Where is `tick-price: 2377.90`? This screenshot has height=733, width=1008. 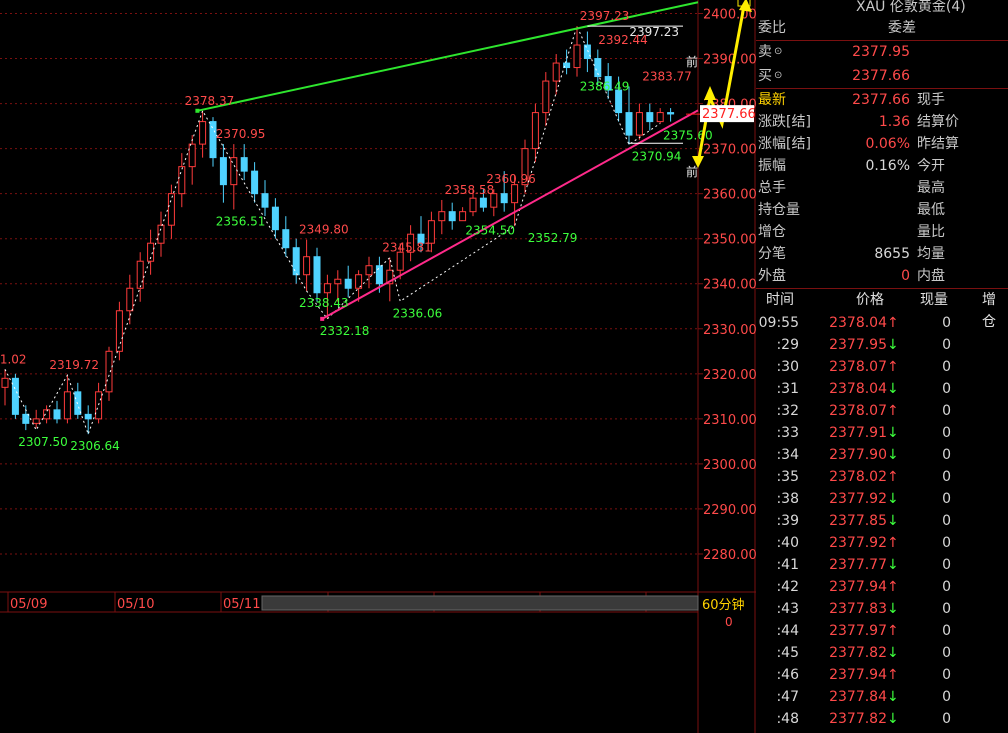 tick-price: 2377.90 is located at coordinates (858, 455).